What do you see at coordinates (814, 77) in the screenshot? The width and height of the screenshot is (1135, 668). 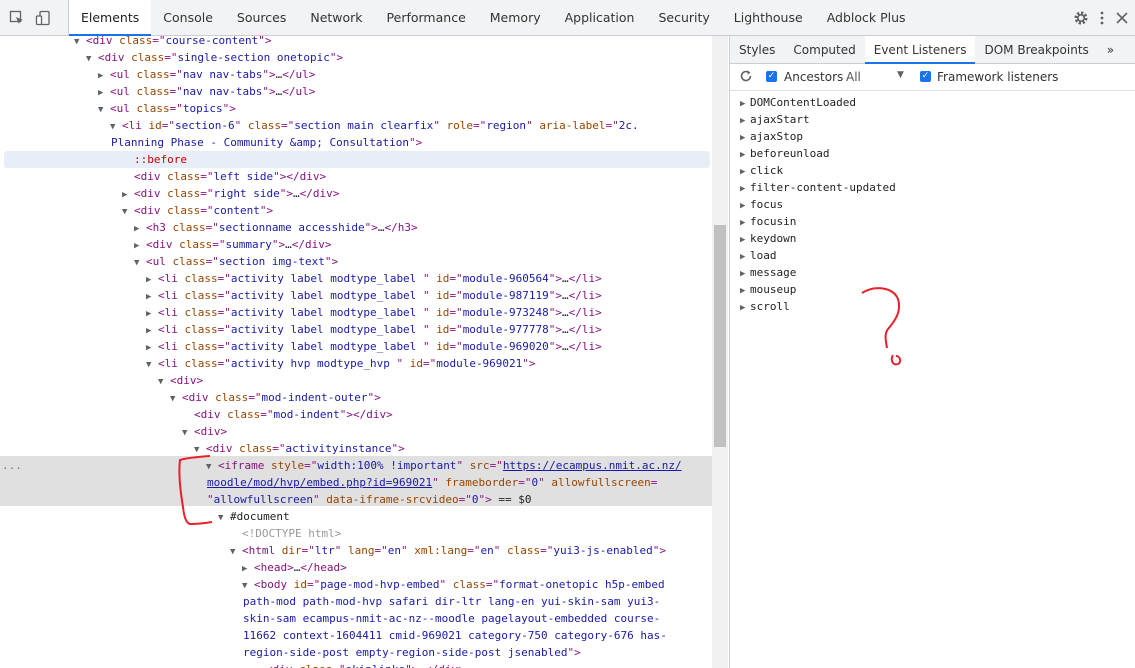 I see `ancestors-label: Ancestors` at bounding box center [814, 77].